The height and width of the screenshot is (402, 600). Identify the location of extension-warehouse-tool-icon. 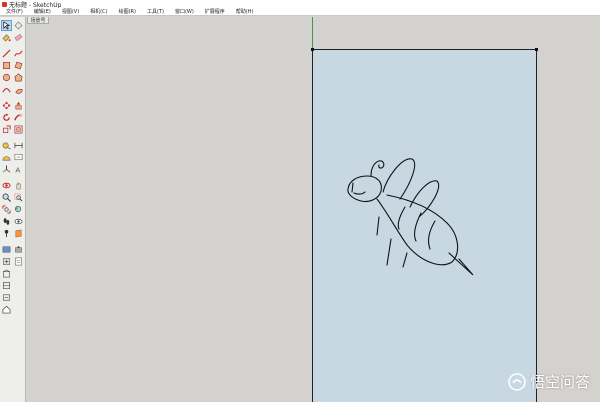
(6, 261).